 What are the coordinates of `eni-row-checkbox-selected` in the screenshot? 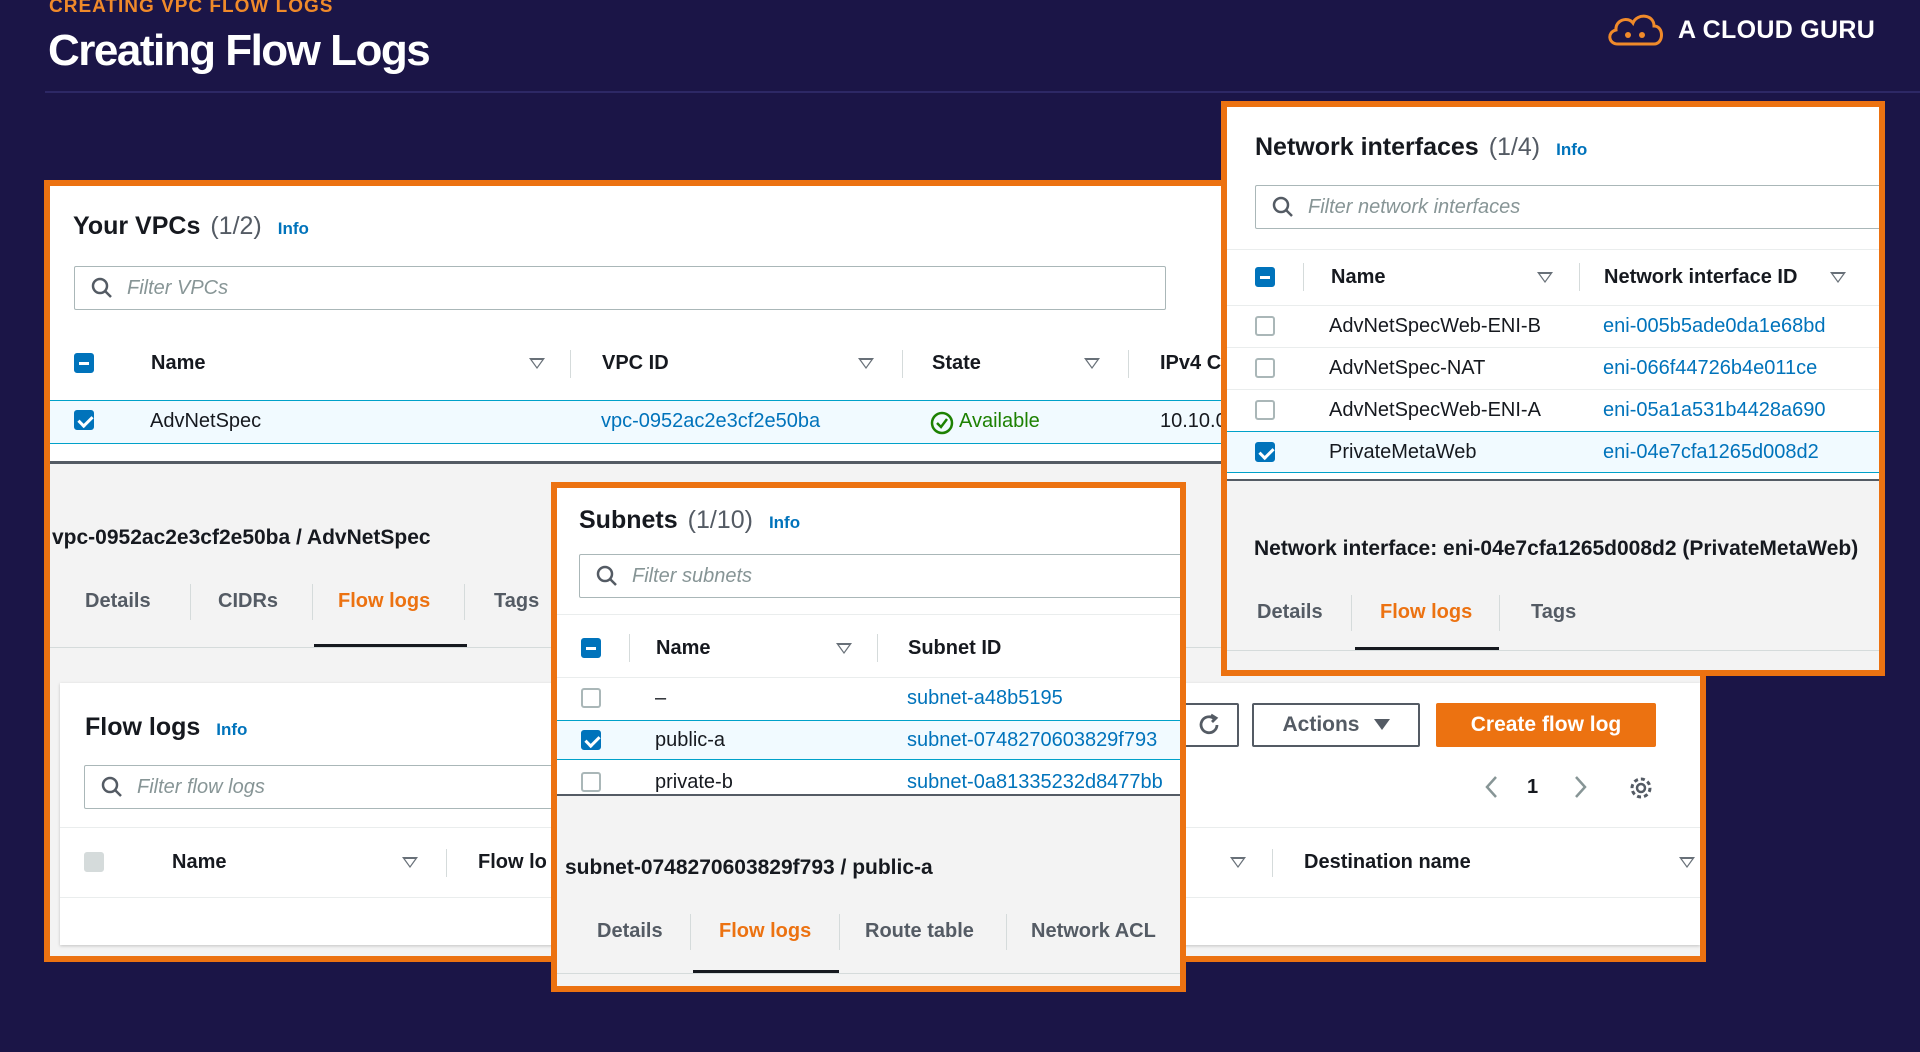 It's located at (1265, 452).